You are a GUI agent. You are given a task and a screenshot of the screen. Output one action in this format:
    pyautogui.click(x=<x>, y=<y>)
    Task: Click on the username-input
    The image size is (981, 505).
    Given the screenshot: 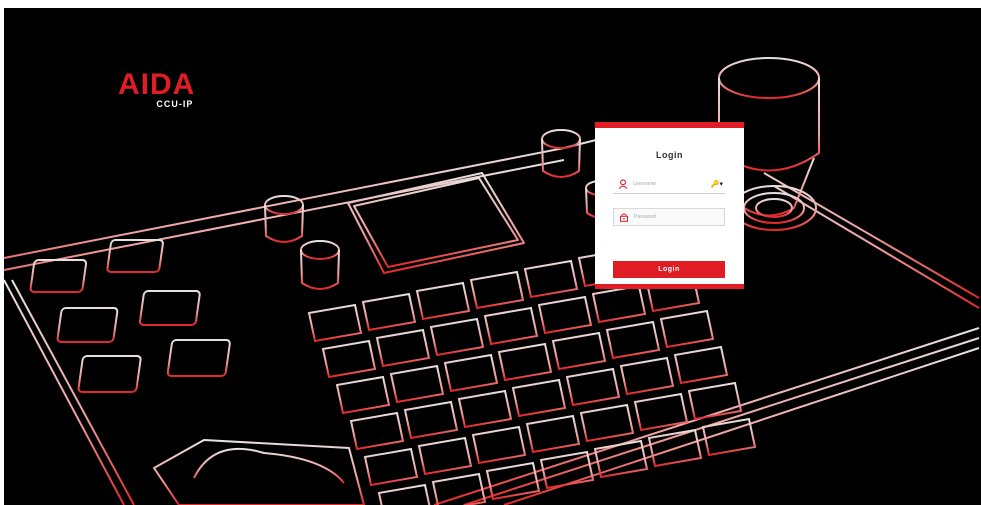 What is the action you would take?
    pyautogui.click(x=668, y=184)
    